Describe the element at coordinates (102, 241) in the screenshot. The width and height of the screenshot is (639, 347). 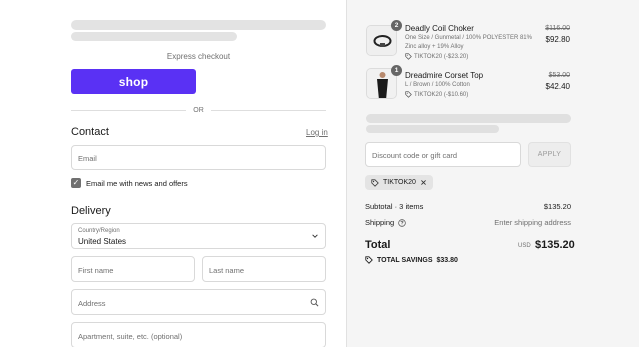
I see `country-value: United States` at that location.